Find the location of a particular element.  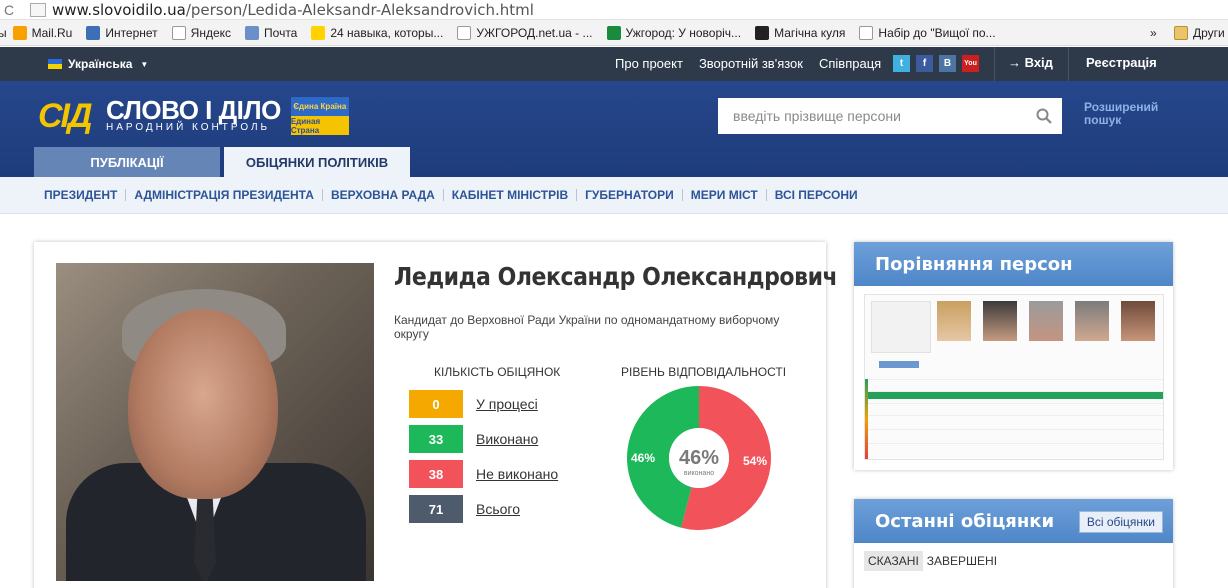

search-icon is located at coordinates (1044, 116).